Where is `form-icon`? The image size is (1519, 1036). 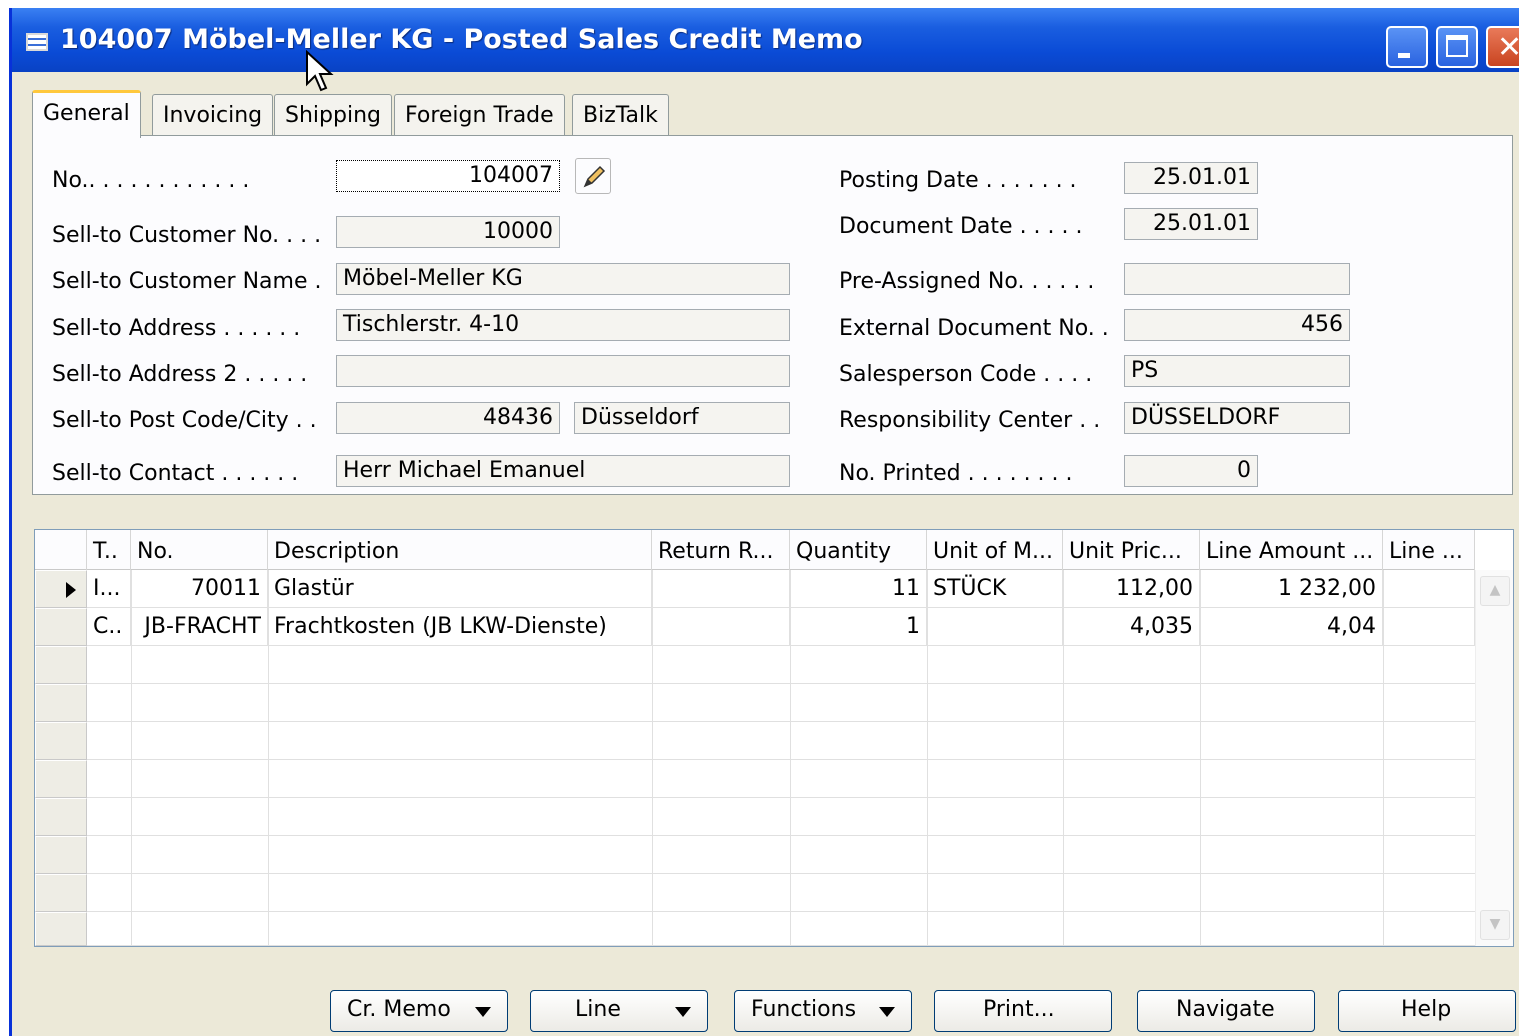
form-icon is located at coordinates (37, 42).